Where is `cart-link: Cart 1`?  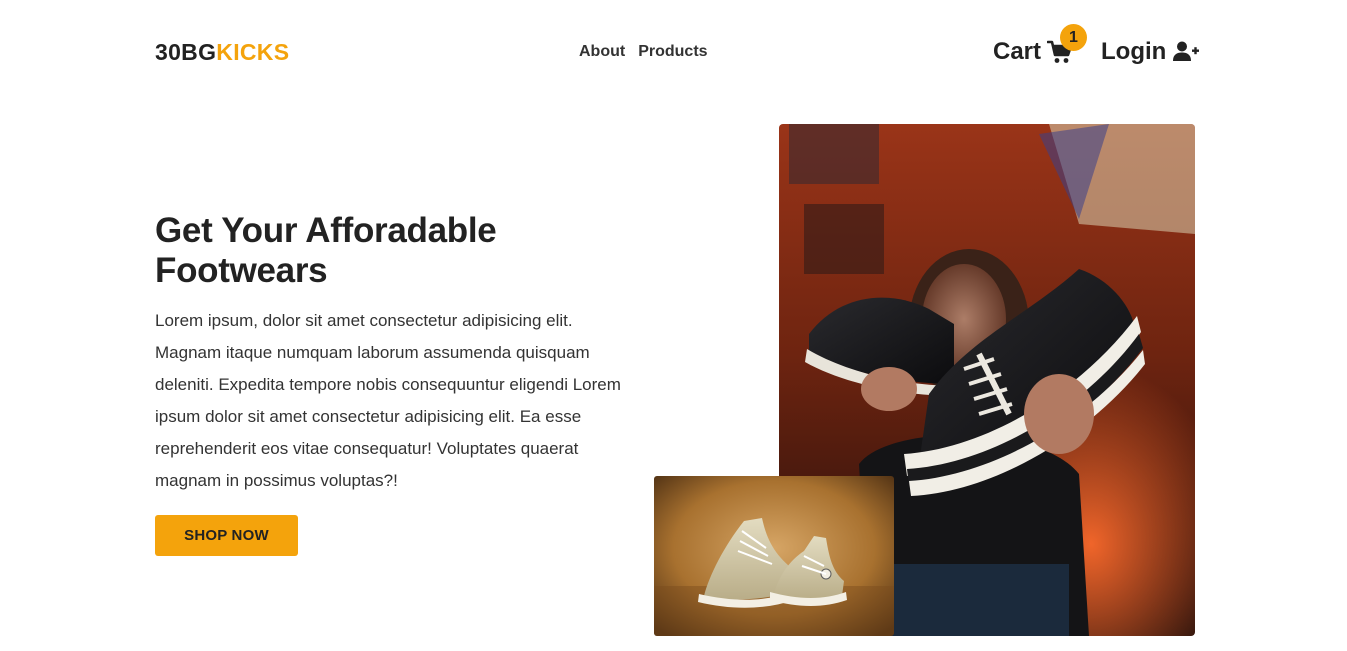
cart-link: Cart 1 is located at coordinates (1040, 45).